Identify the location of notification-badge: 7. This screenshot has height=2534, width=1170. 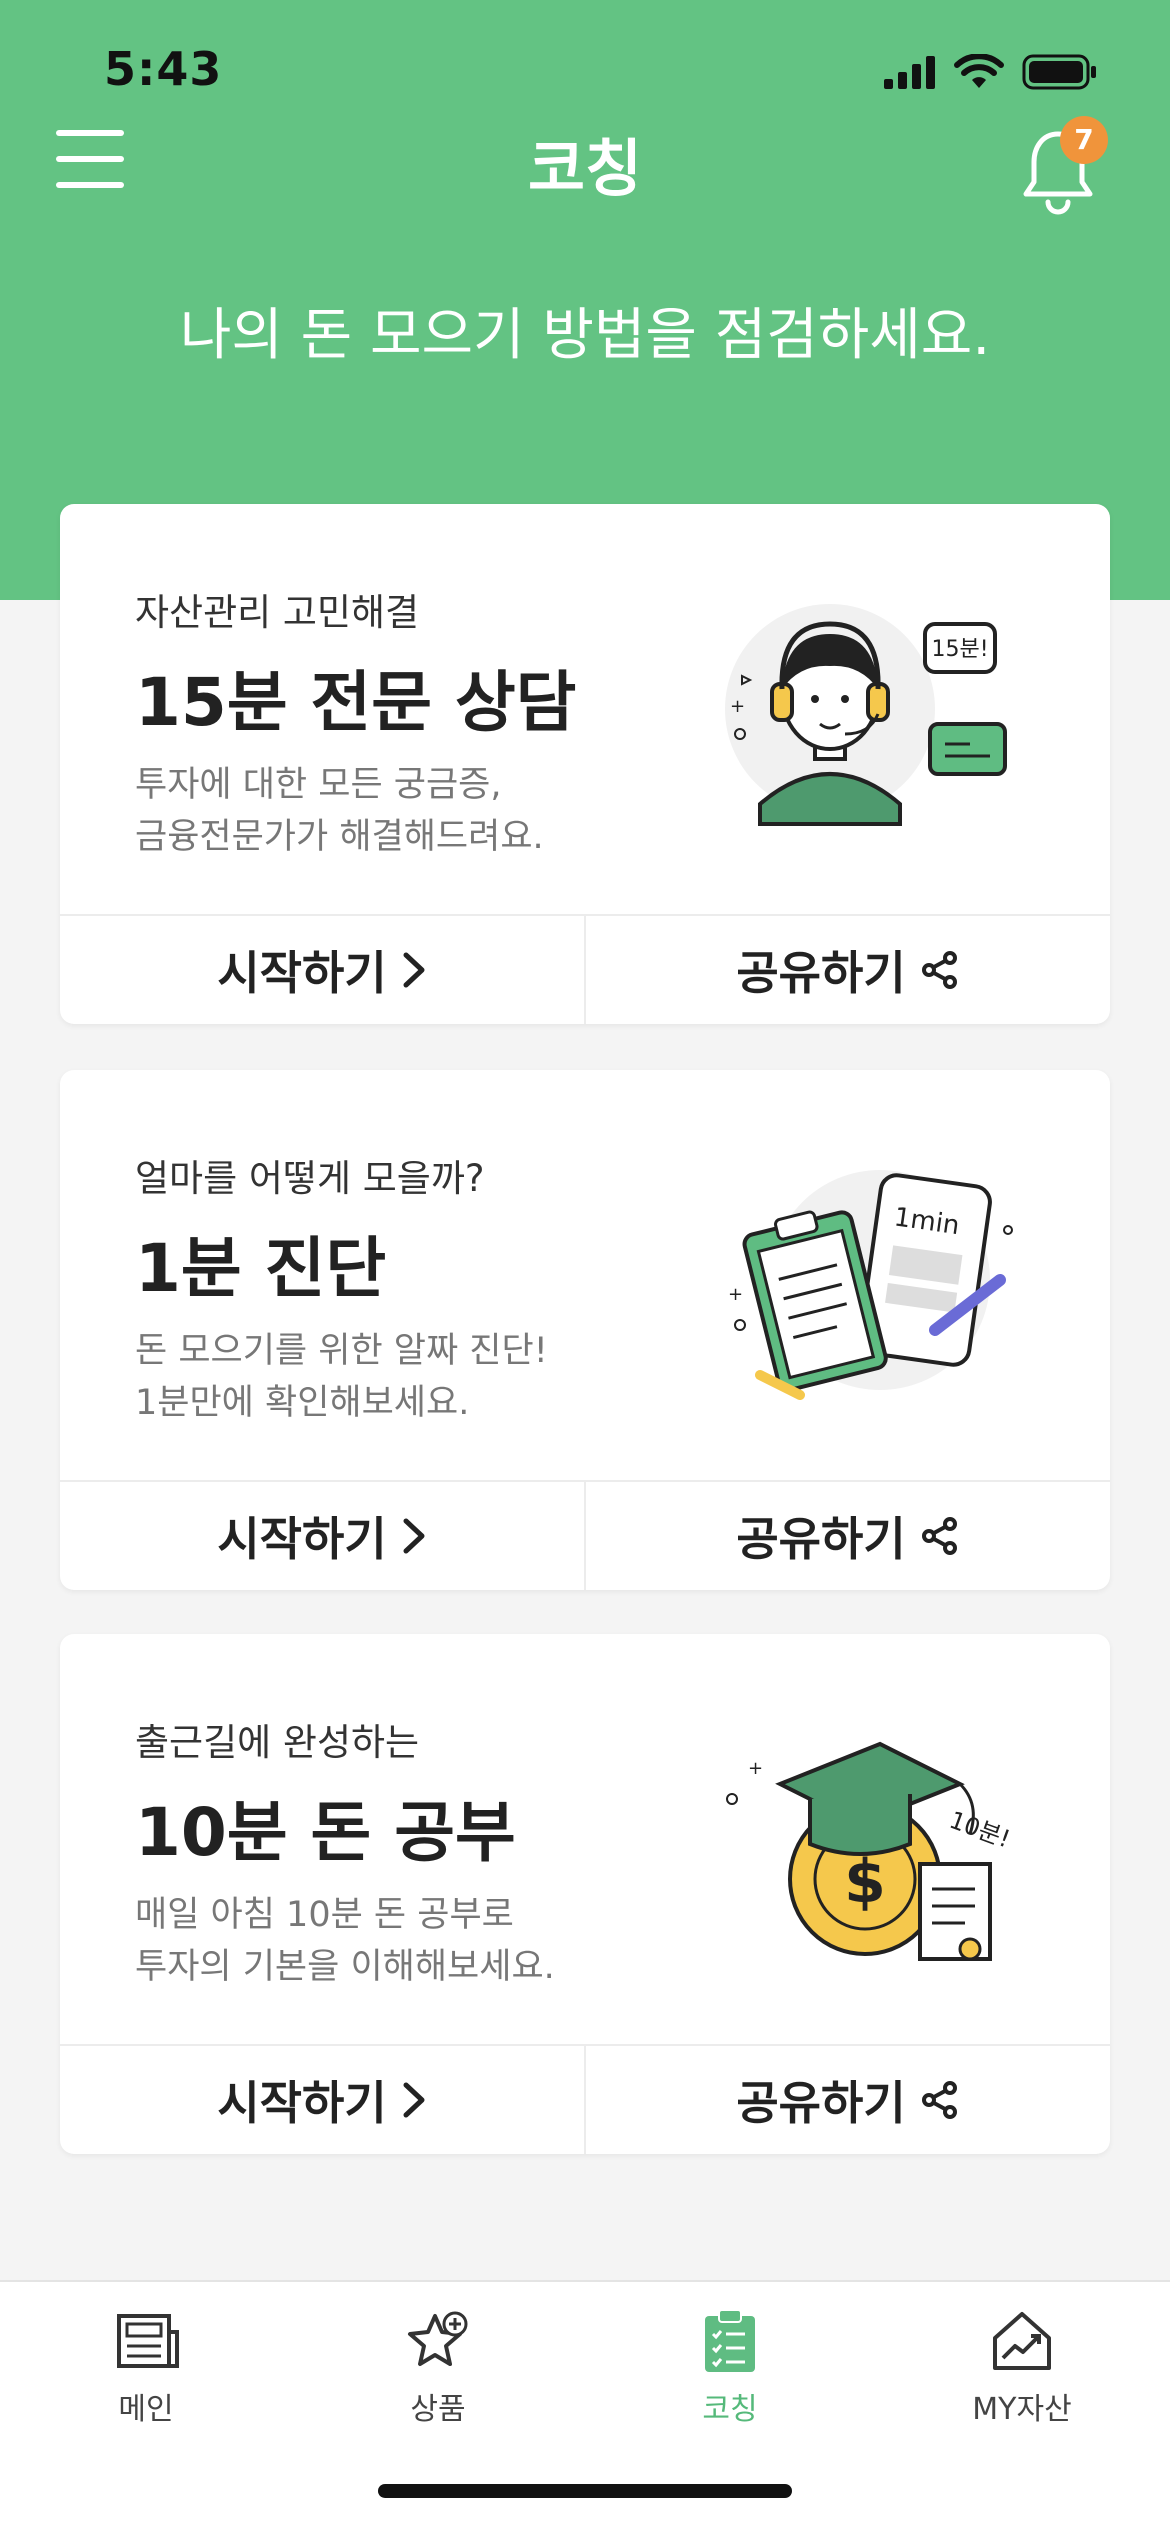
(1084, 140).